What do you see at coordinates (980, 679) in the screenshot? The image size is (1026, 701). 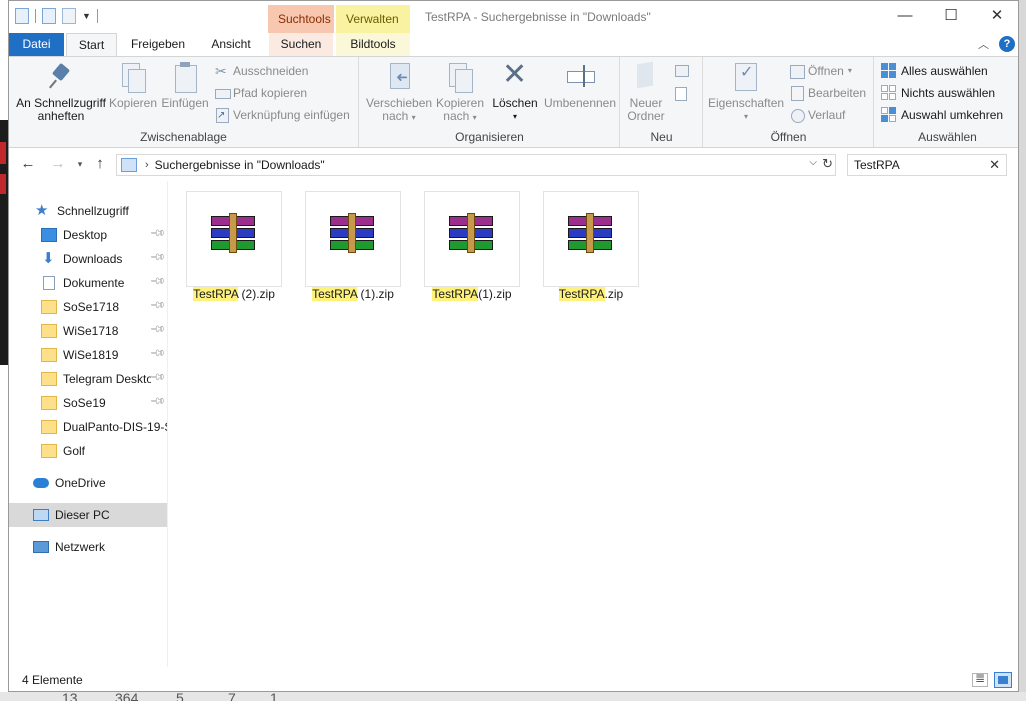 I see `details-view-icon` at bounding box center [980, 679].